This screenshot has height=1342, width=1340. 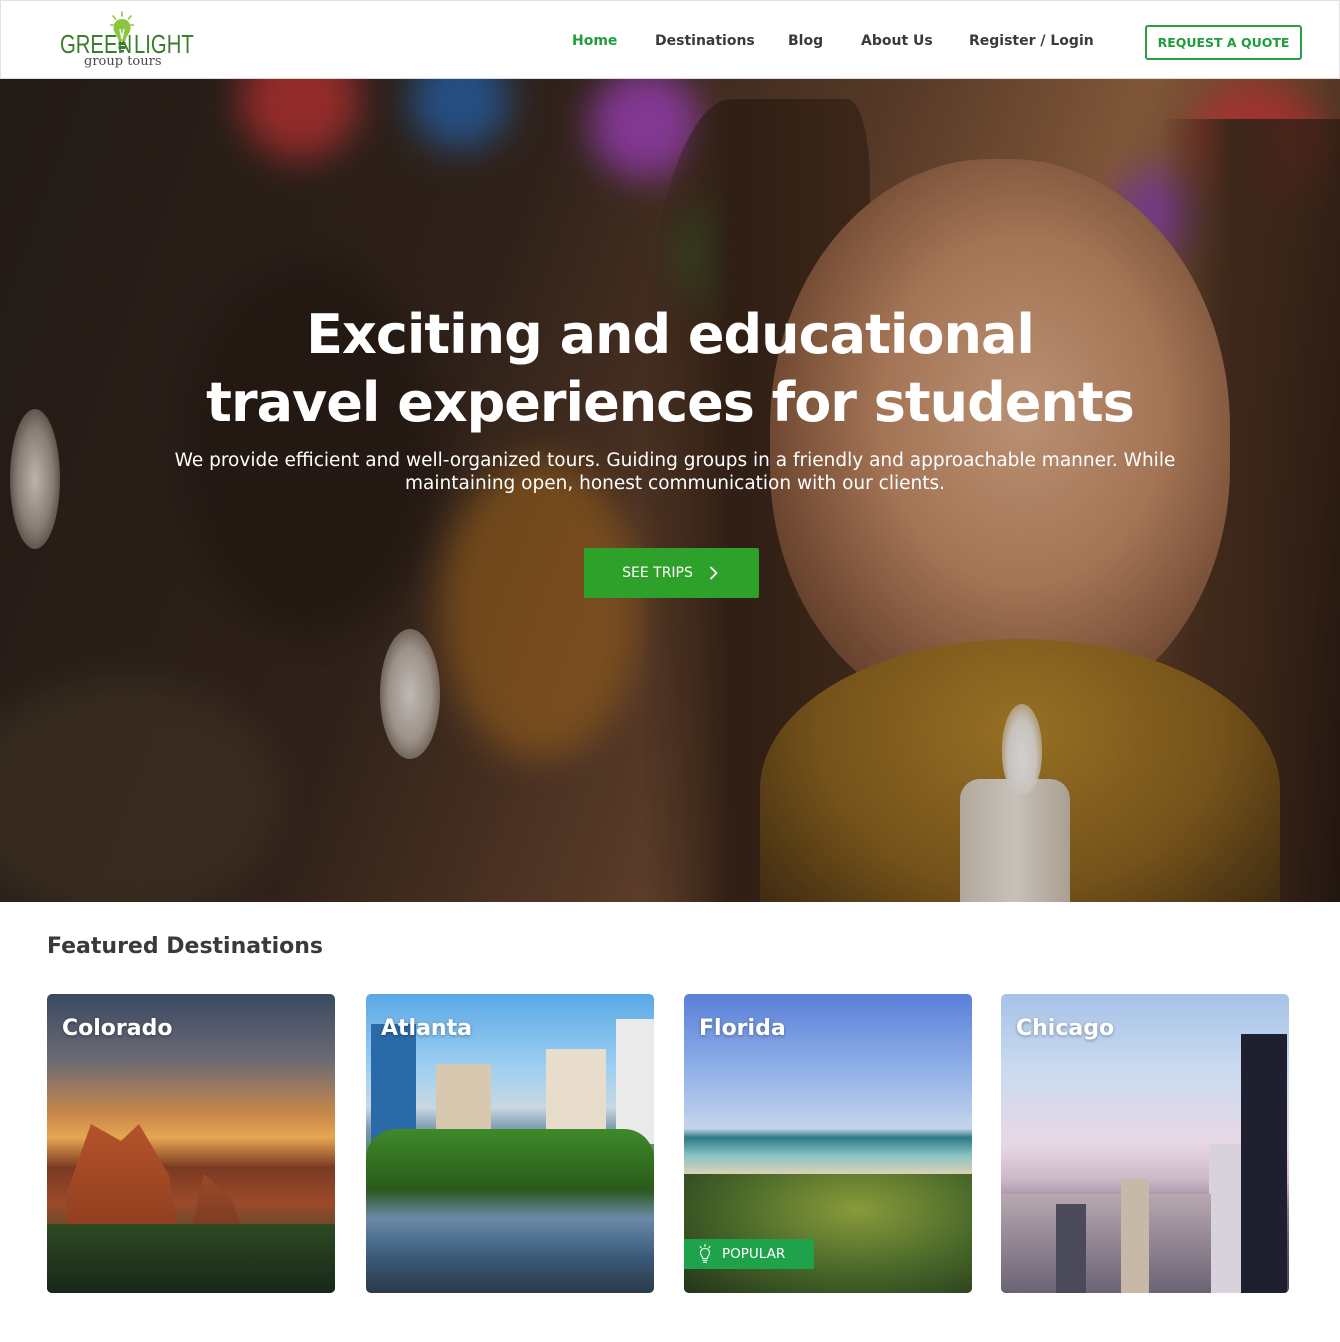 I want to click on destination-name: Florida, so click(x=742, y=1028).